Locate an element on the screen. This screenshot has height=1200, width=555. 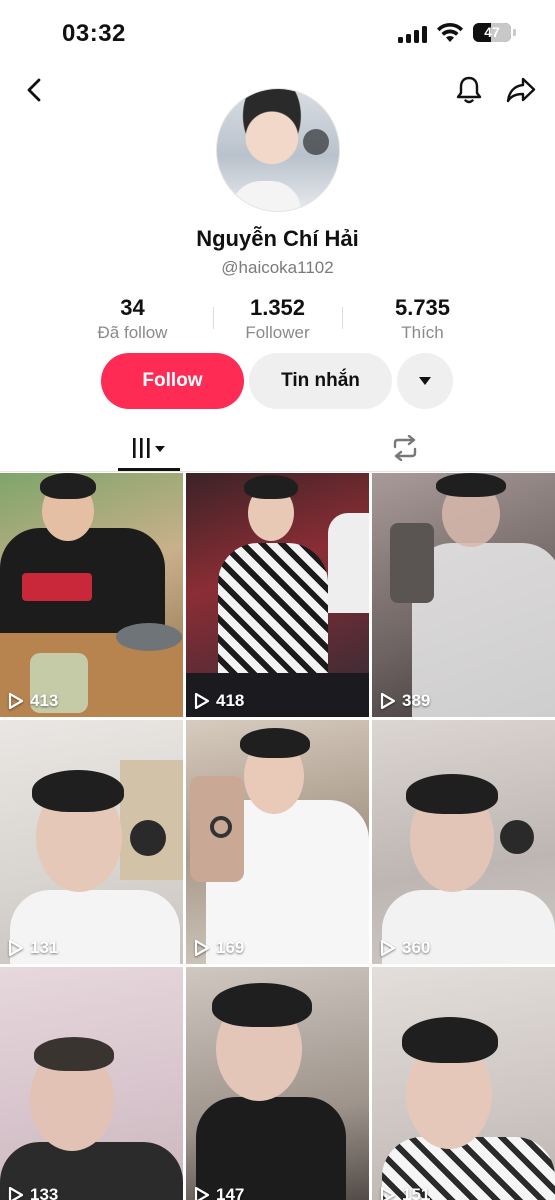
status-time: 03:32 is located at coordinates (94, 33).